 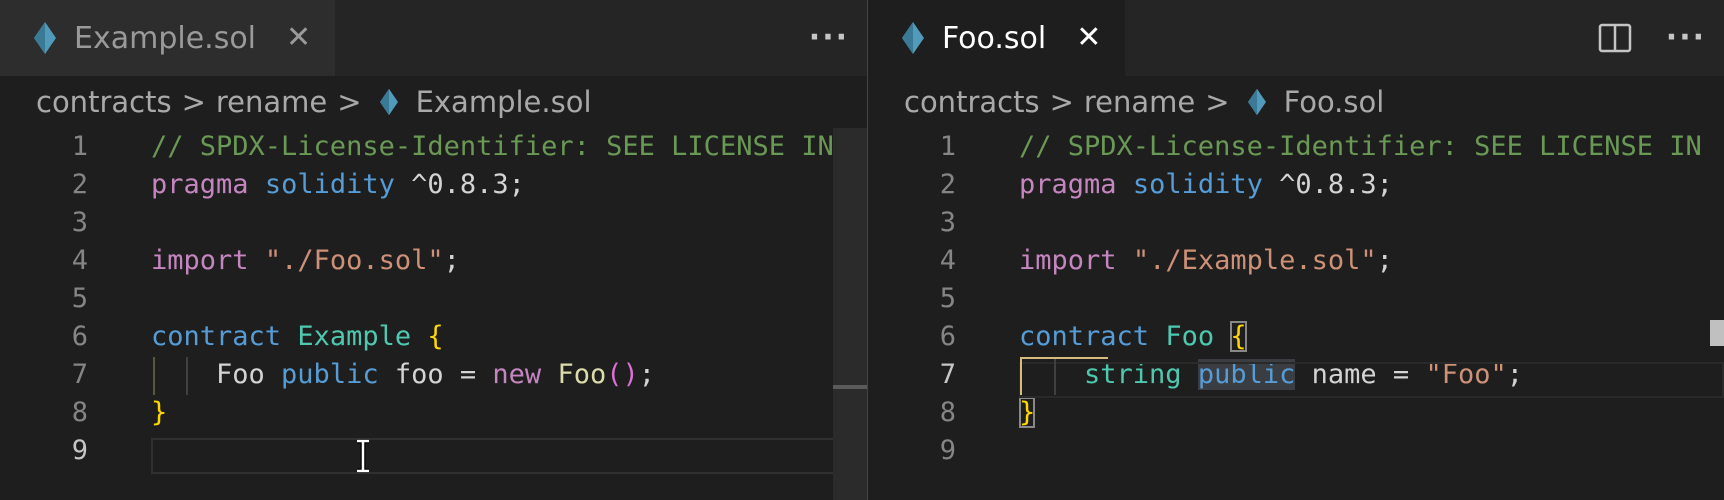 I want to click on tab-foo-sol: Foo.sol ✕, so click(x=997, y=38).